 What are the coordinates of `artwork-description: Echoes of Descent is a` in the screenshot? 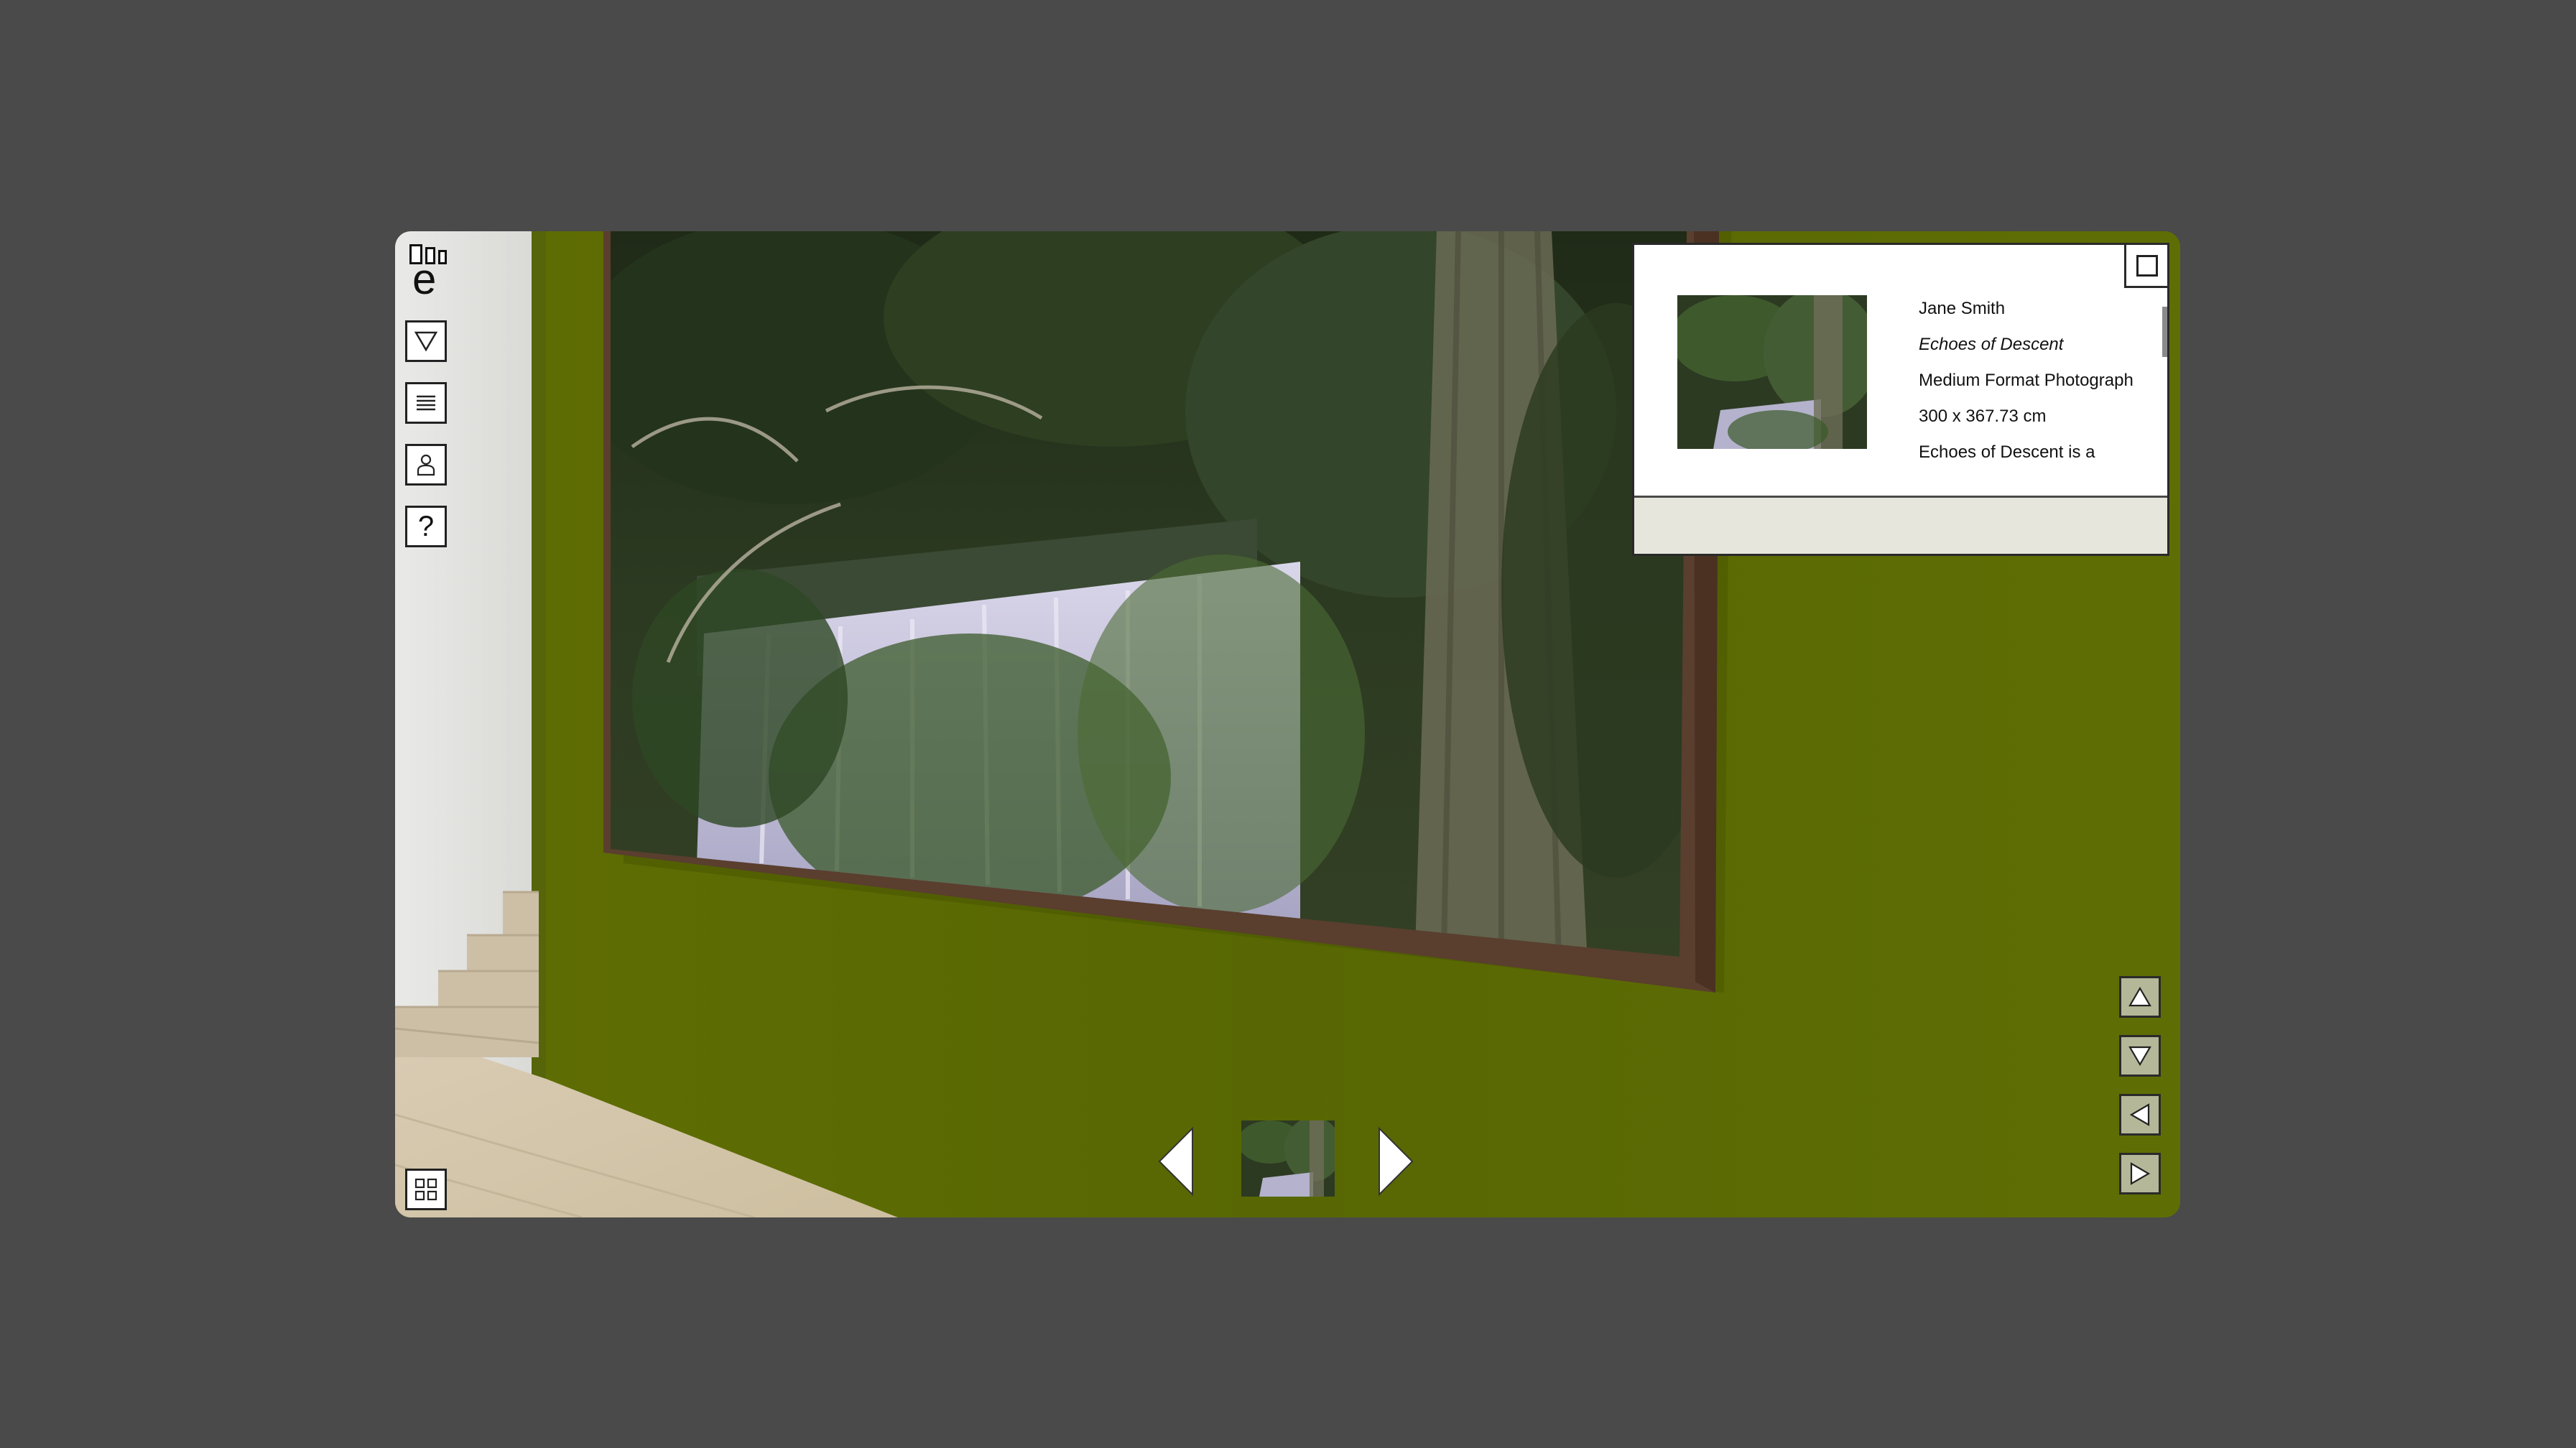 It's located at (2007, 452).